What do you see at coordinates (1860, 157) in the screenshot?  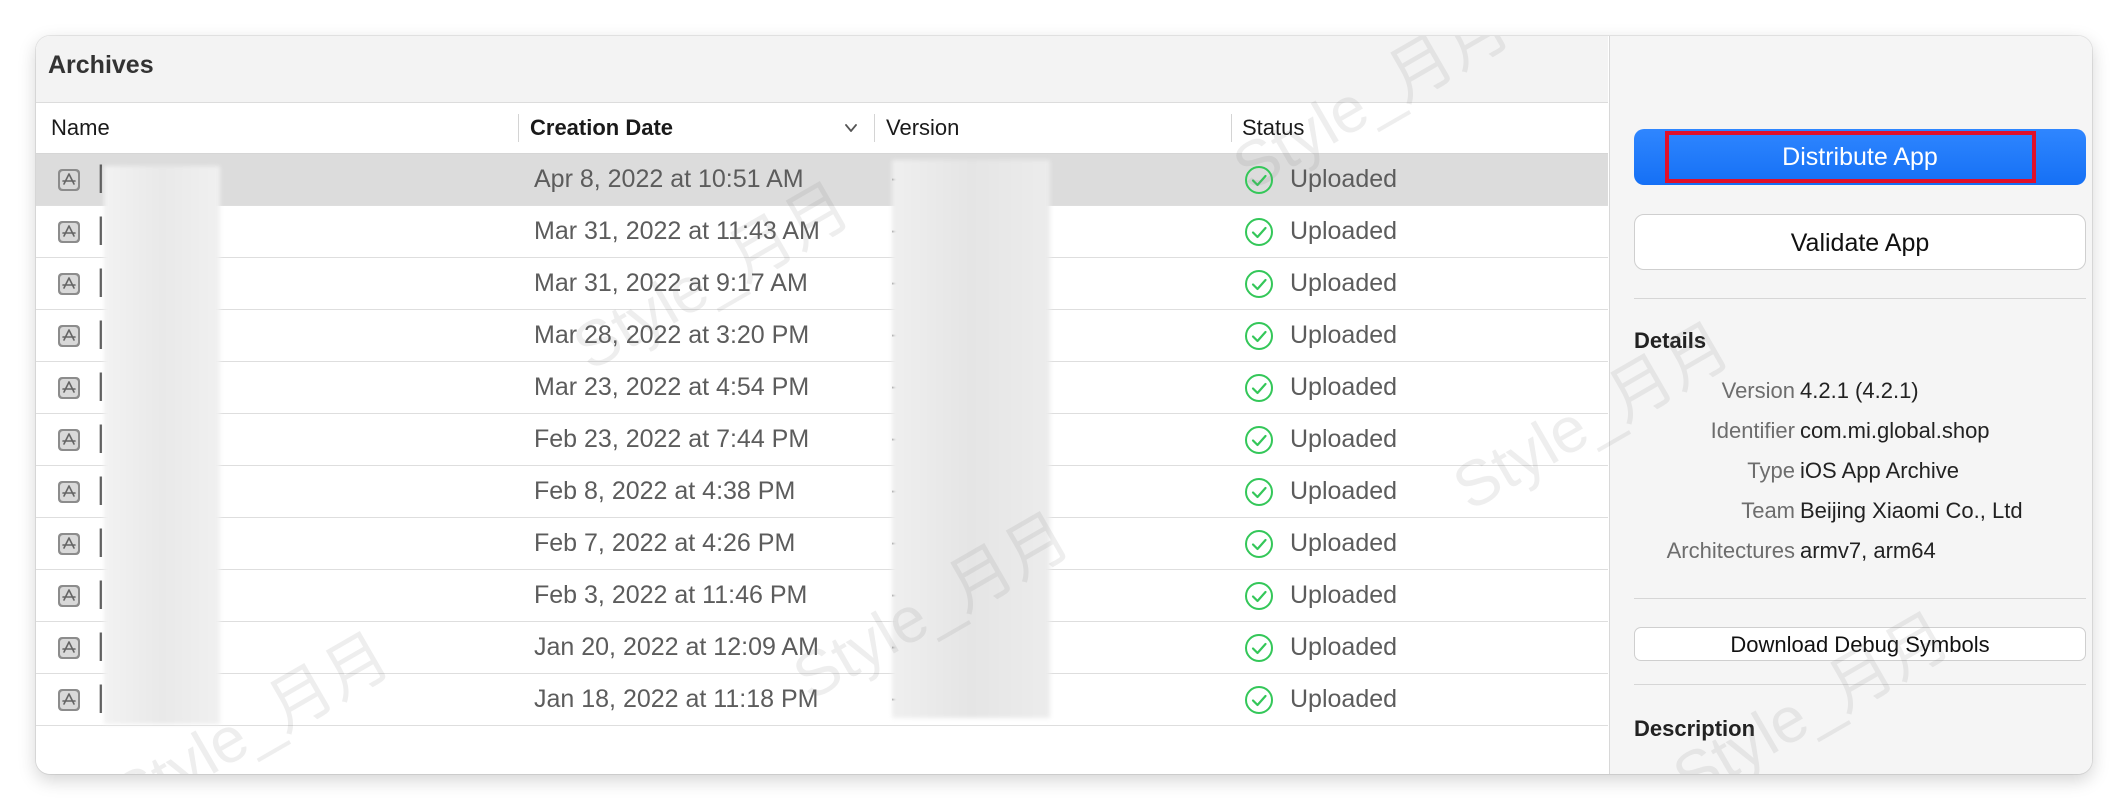 I see `distribute-app-button: Distribute App` at bounding box center [1860, 157].